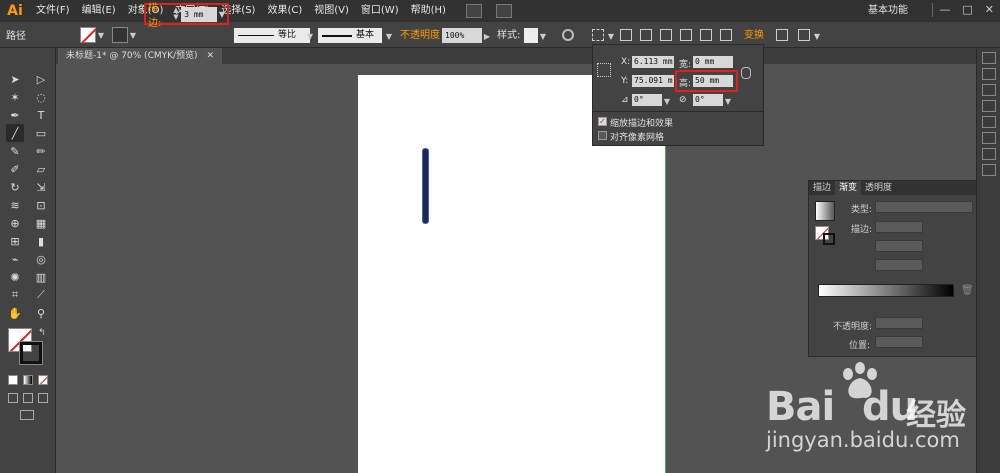 This screenshot has width=1000, height=473. I want to click on constrain-proportions-icon, so click(746, 73).